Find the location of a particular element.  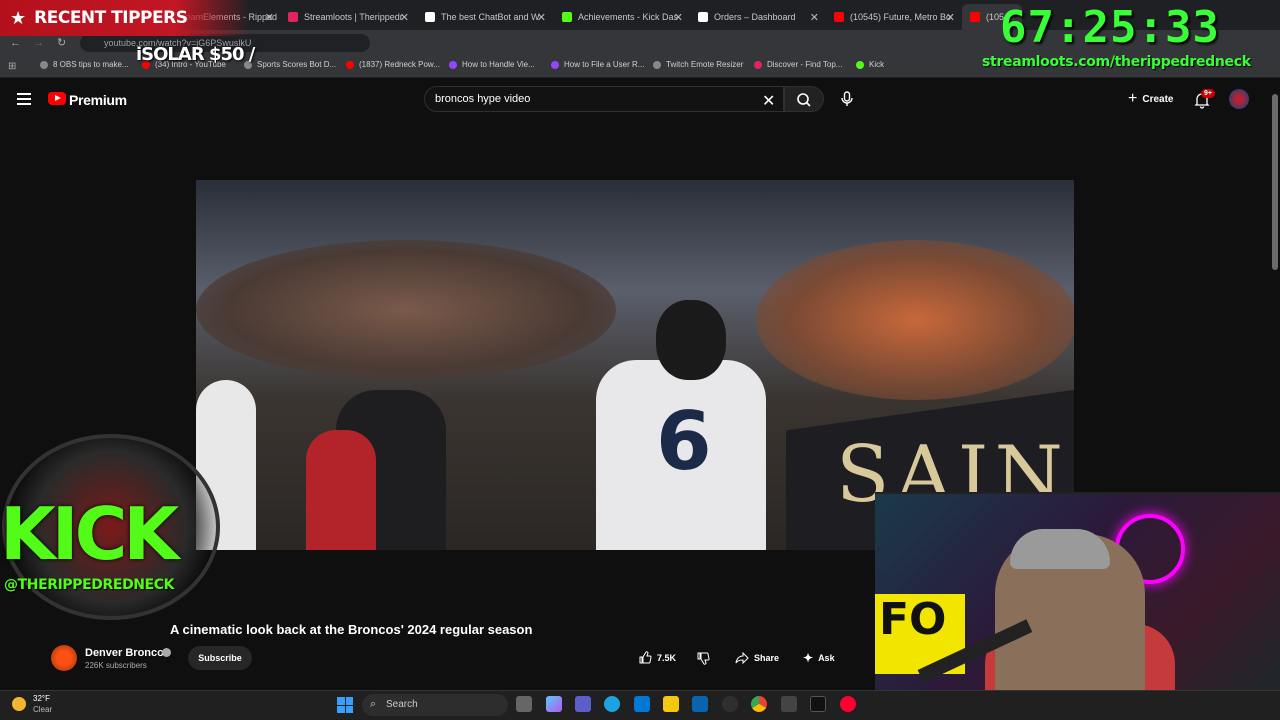

weather-temperature: 32°F is located at coordinates (41, 698).